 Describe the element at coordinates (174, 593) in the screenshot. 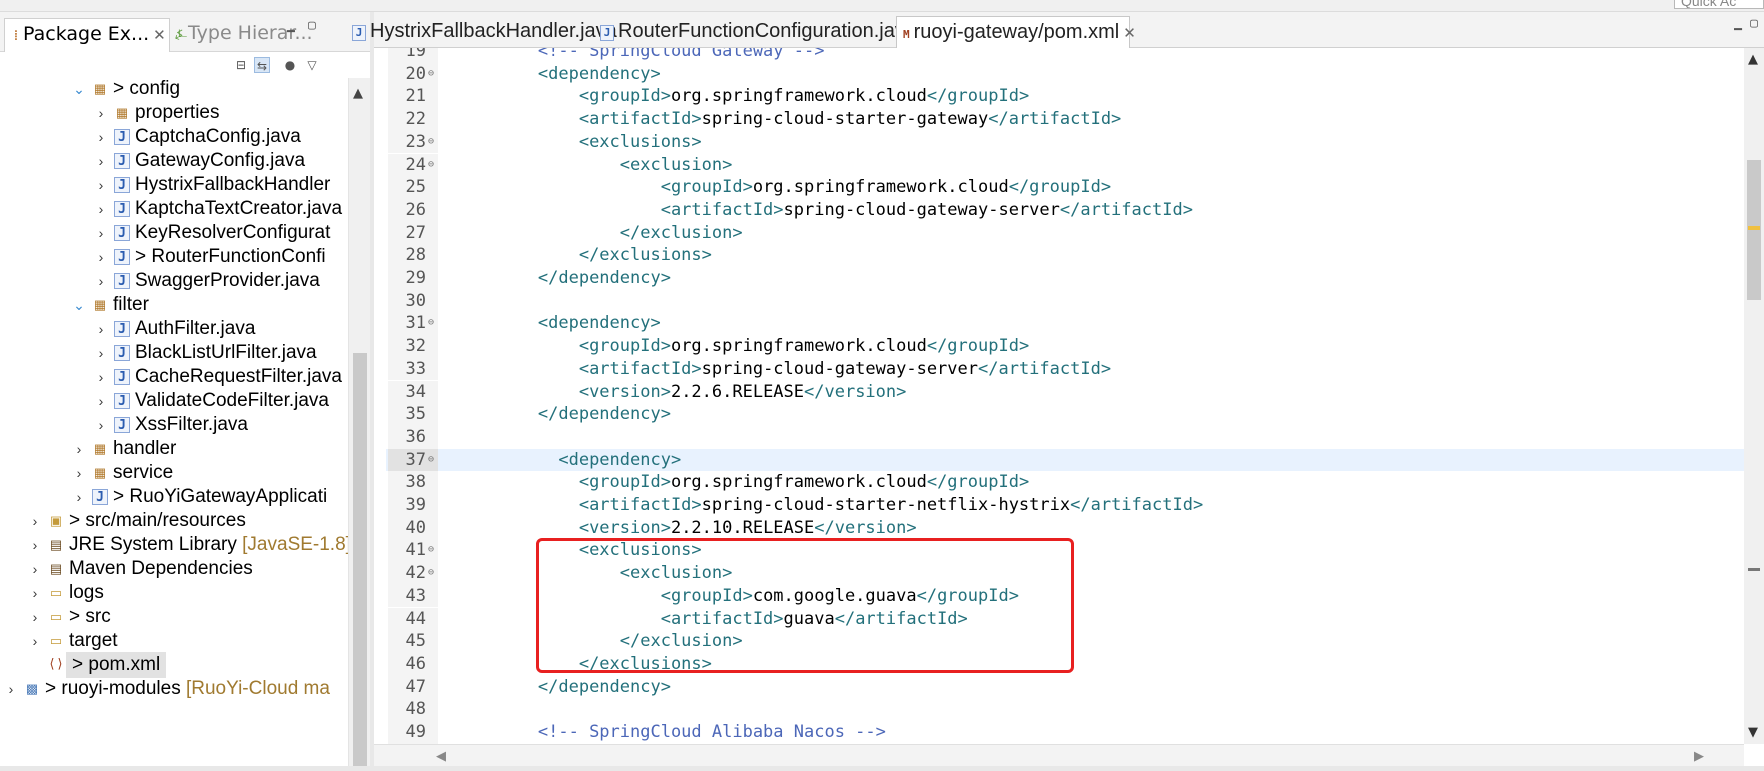

I see `tree-item: › ▭ logs` at that location.